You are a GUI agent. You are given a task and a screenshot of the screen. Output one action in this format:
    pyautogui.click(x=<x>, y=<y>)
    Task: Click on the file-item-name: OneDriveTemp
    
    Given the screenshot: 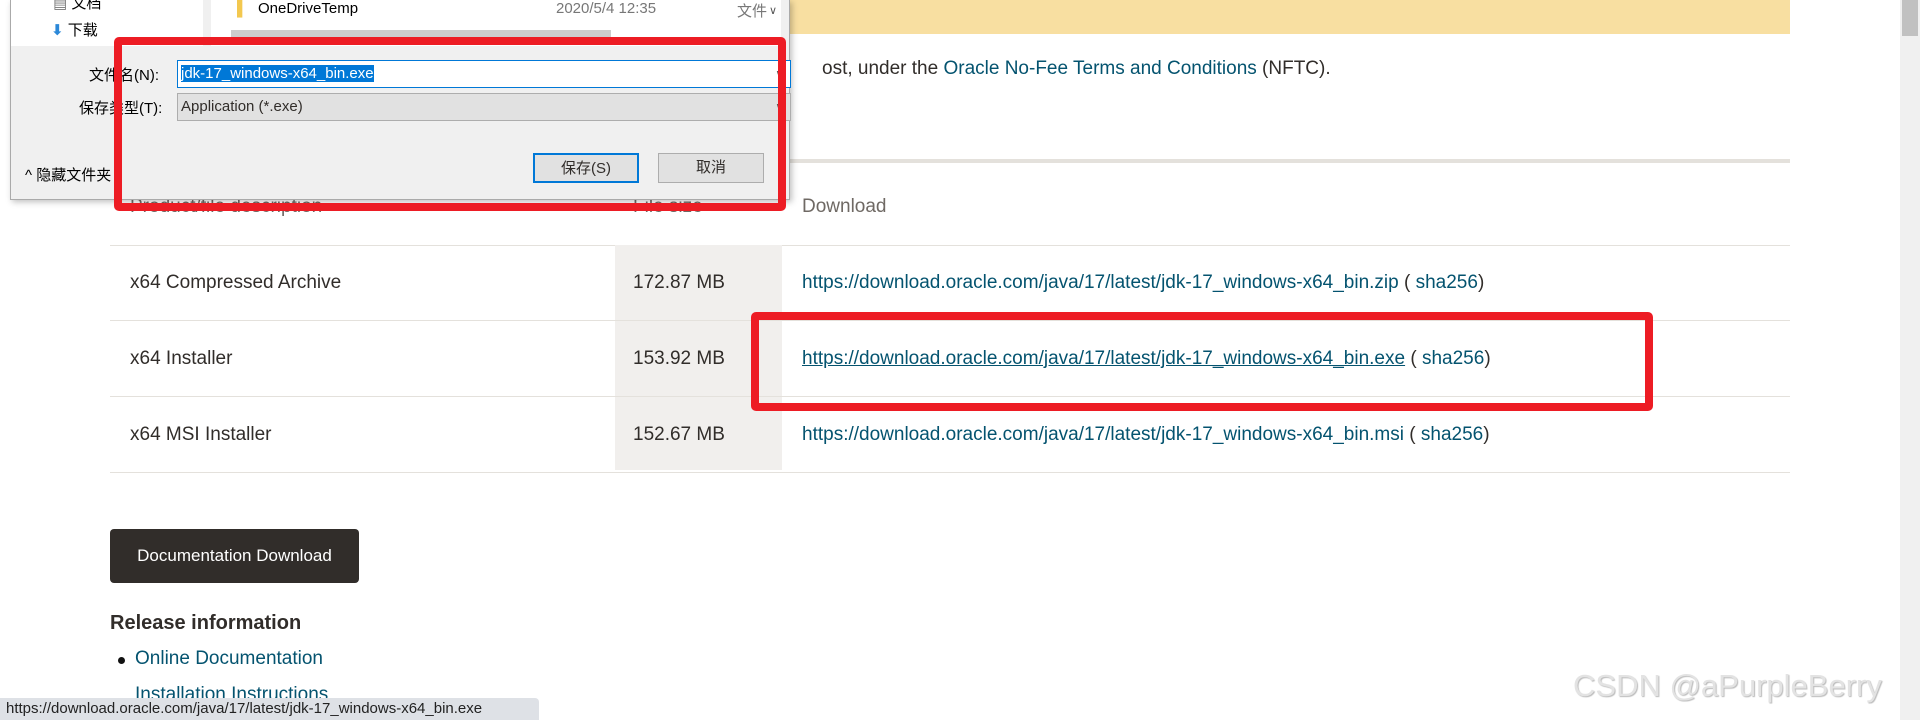 What is the action you would take?
    pyautogui.click(x=308, y=8)
    